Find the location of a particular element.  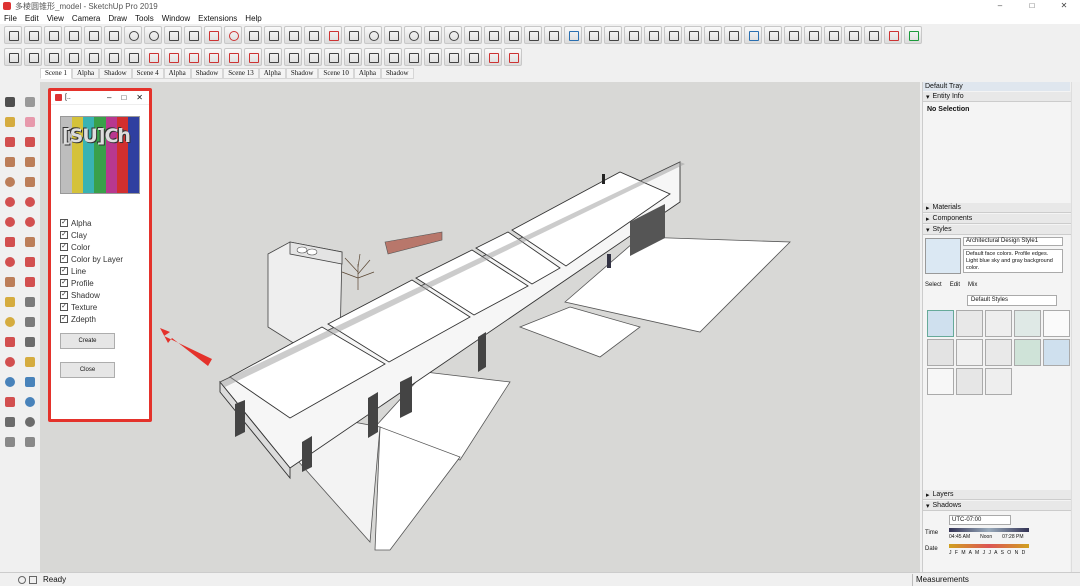

menu-file: File is located at coordinates (10, 18).